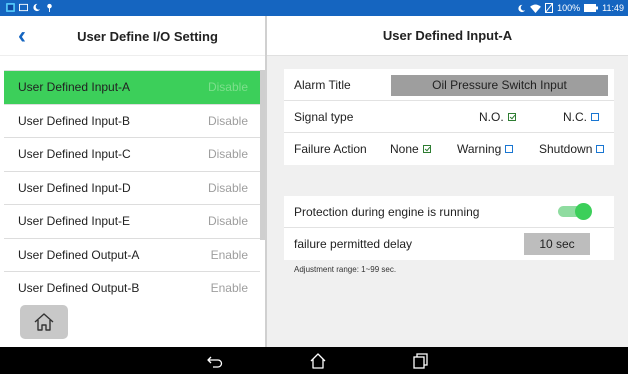 The image size is (628, 374). What do you see at coordinates (353, 244) in the screenshot?
I see `delay-label: failure permitted delay` at bounding box center [353, 244].